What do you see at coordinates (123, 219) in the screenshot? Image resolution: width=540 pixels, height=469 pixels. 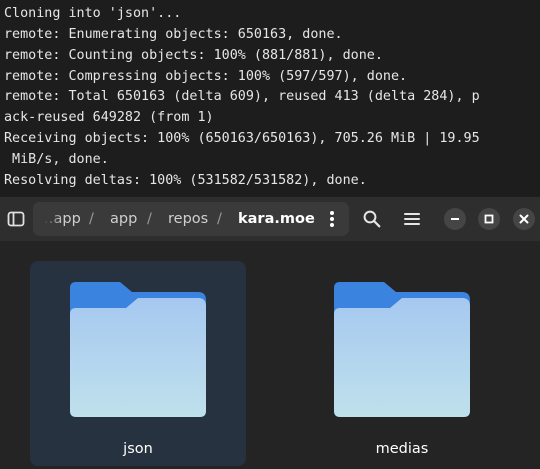 I see `breadcrumb-app: app` at bounding box center [123, 219].